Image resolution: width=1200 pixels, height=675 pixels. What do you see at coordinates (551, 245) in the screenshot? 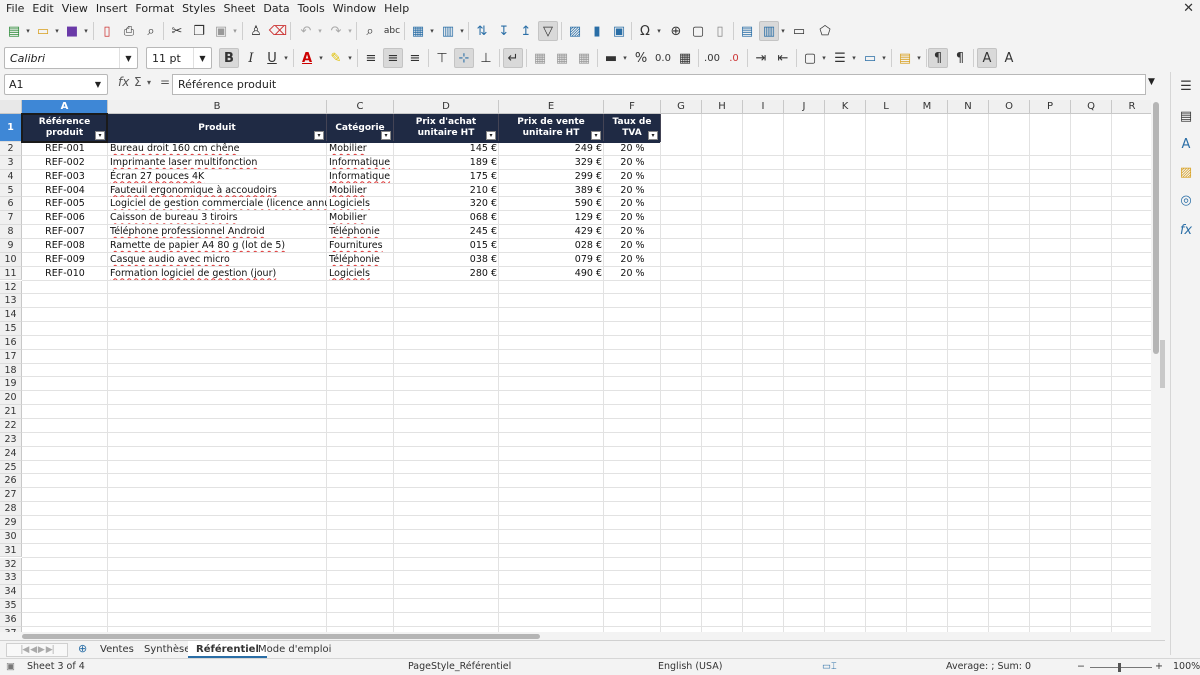
I see `data-cell: 028 €` at bounding box center [551, 245].